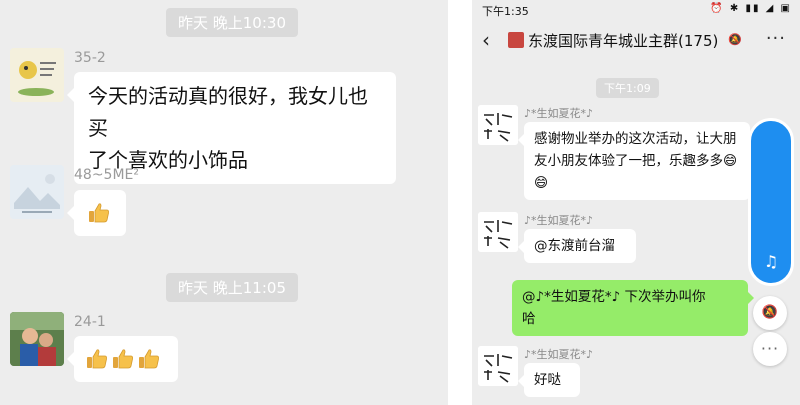 The image size is (800, 405). I want to click on panel-divider, so click(460, 202).